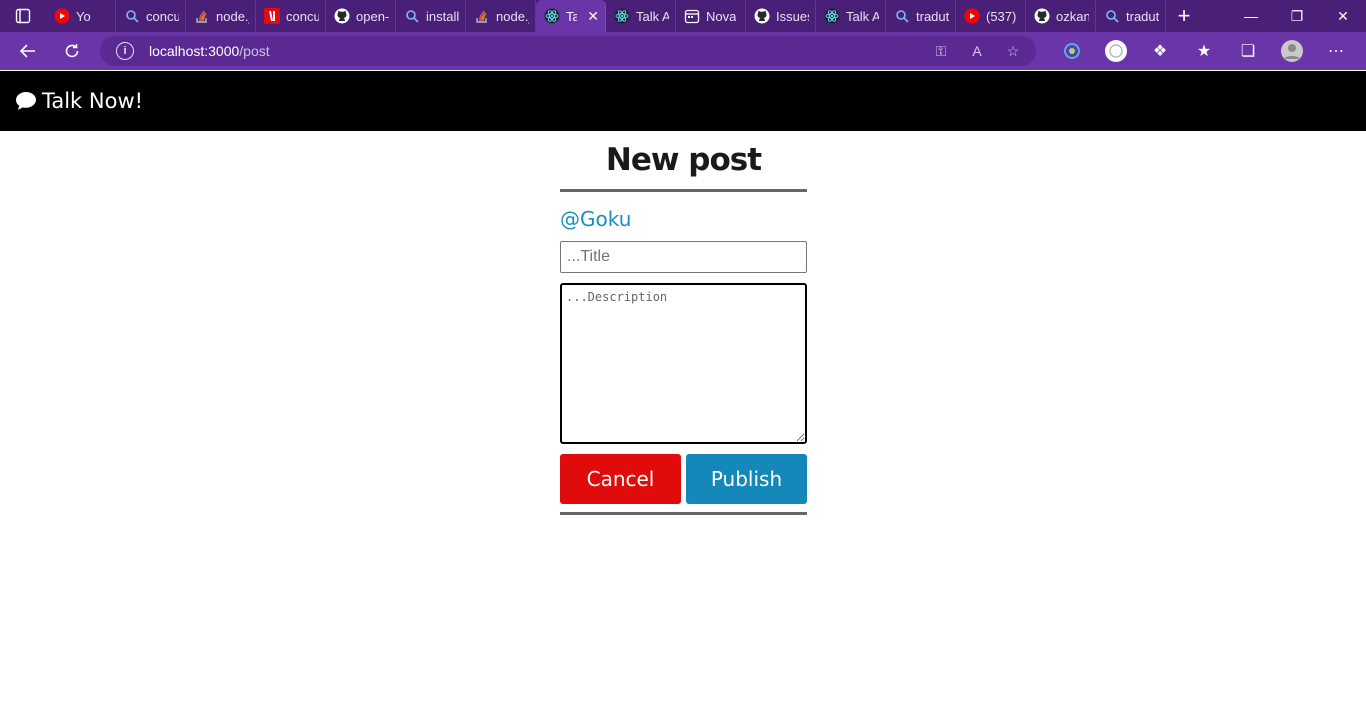 This screenshot has width=1366, height=728. I want to click on browser-tab: install, so click(431, 16).